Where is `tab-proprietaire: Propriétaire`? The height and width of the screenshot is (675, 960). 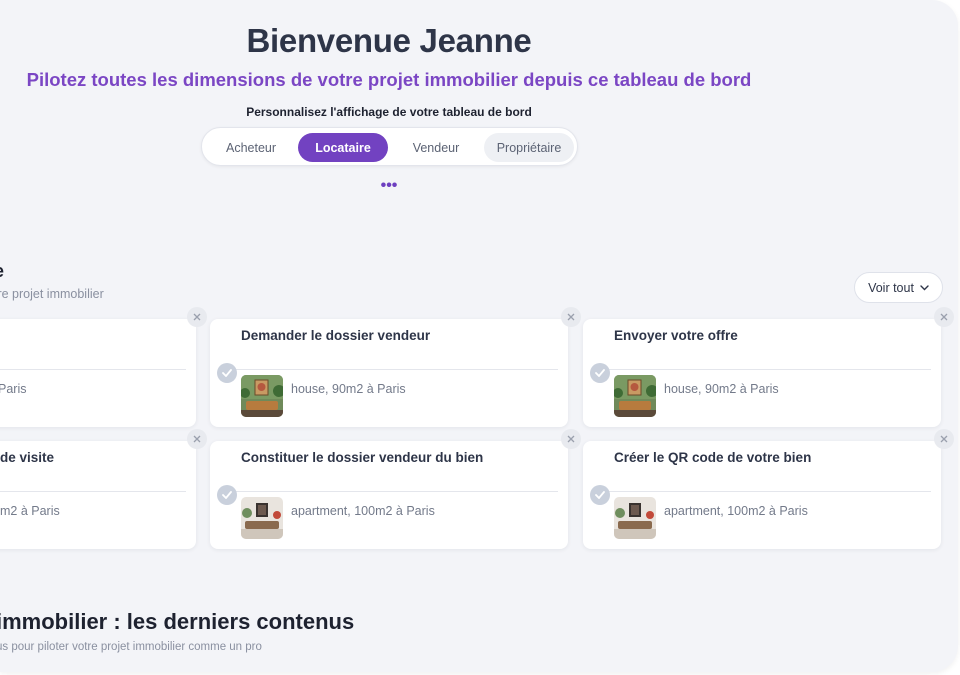 tab-proprietaire: Propriétaire is located at coordinates (529, 147).